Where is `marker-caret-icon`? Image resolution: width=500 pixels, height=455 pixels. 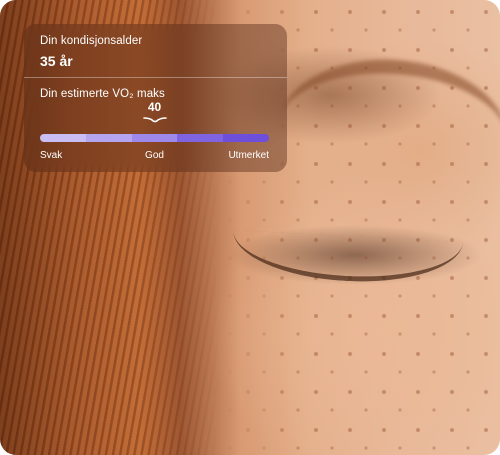 marker-caret-icon is located at coordinates (154, 120).